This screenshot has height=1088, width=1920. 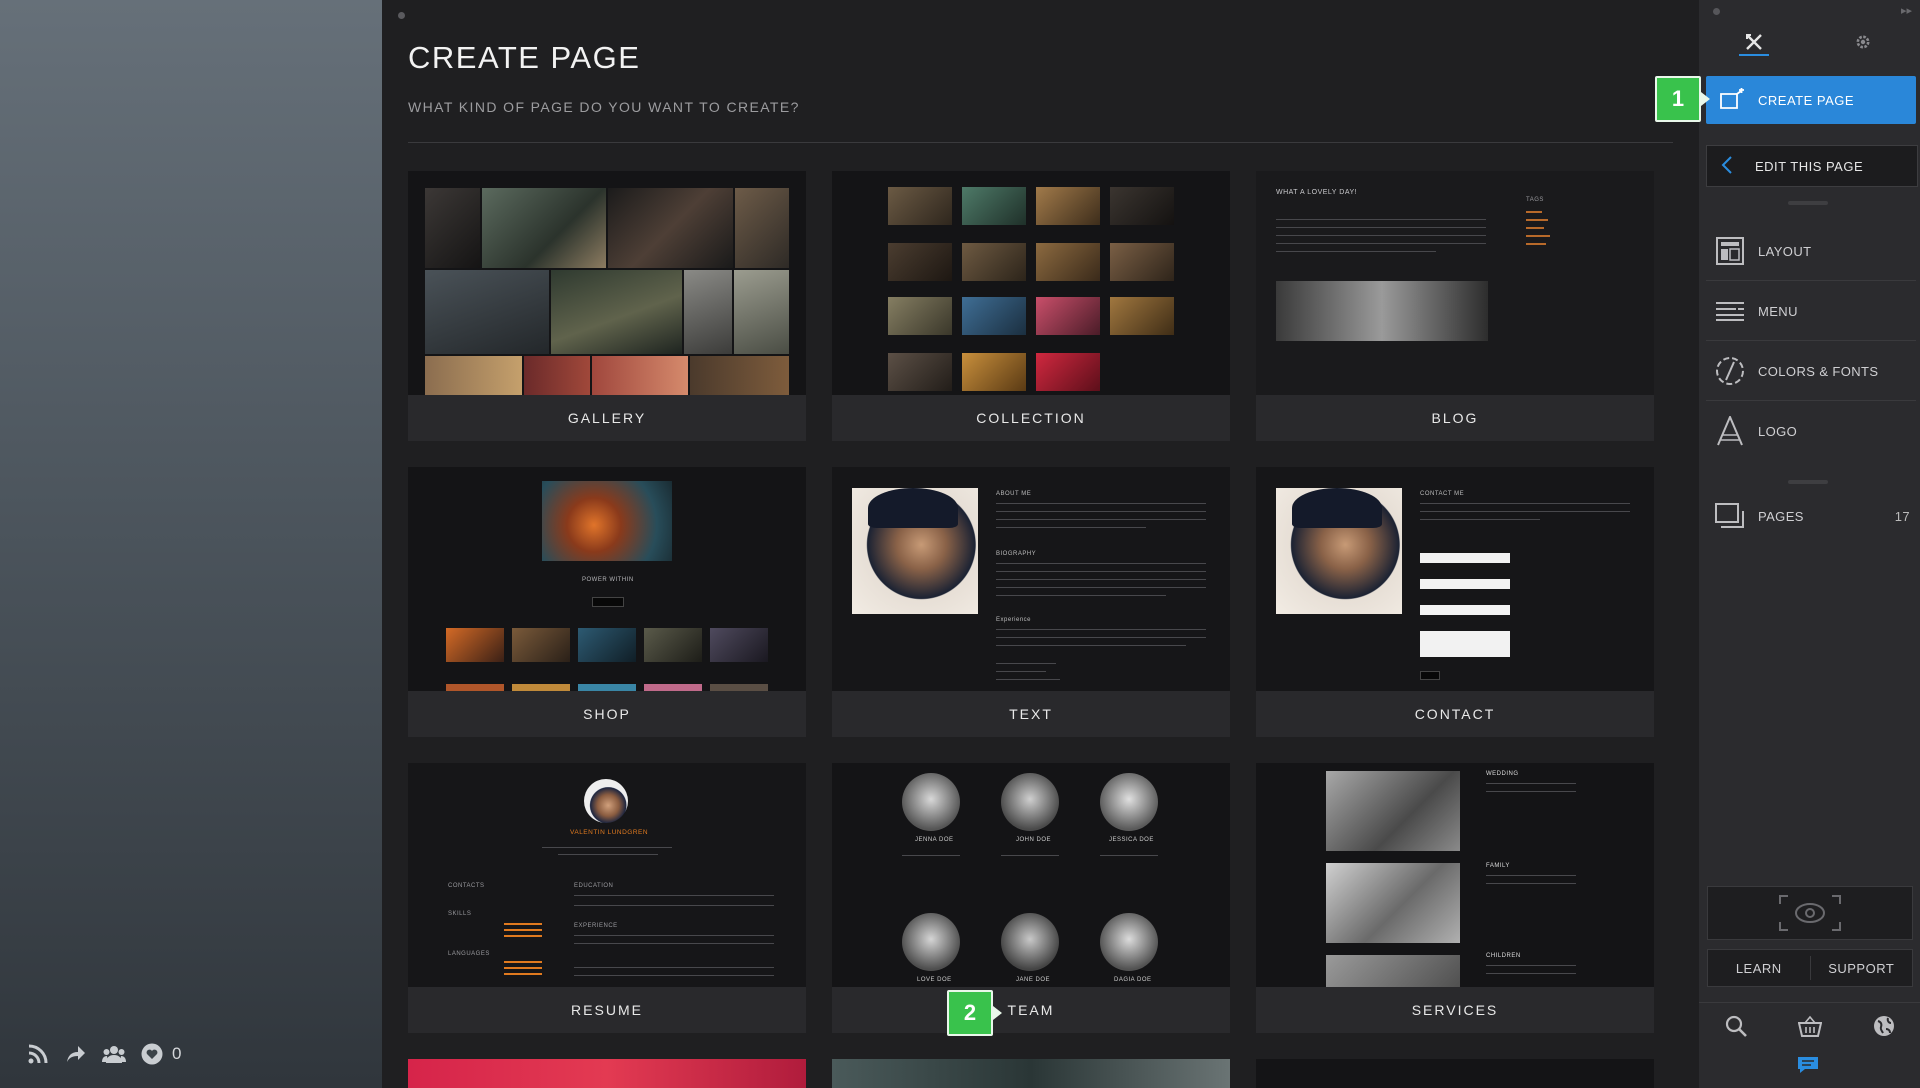 I want to click on card-services: WEDDING FAMILY CHILDREN SERVICES, so click(x=1455, y=898).